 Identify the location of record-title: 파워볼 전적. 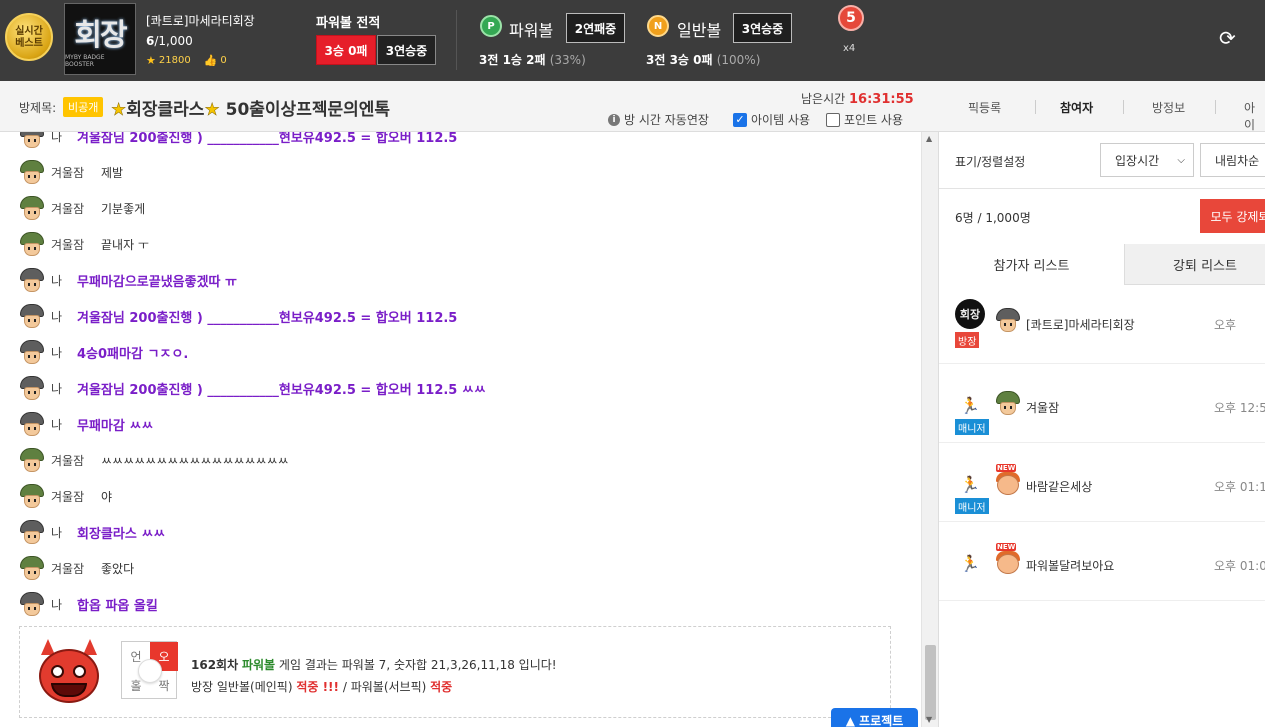
(348, 23).